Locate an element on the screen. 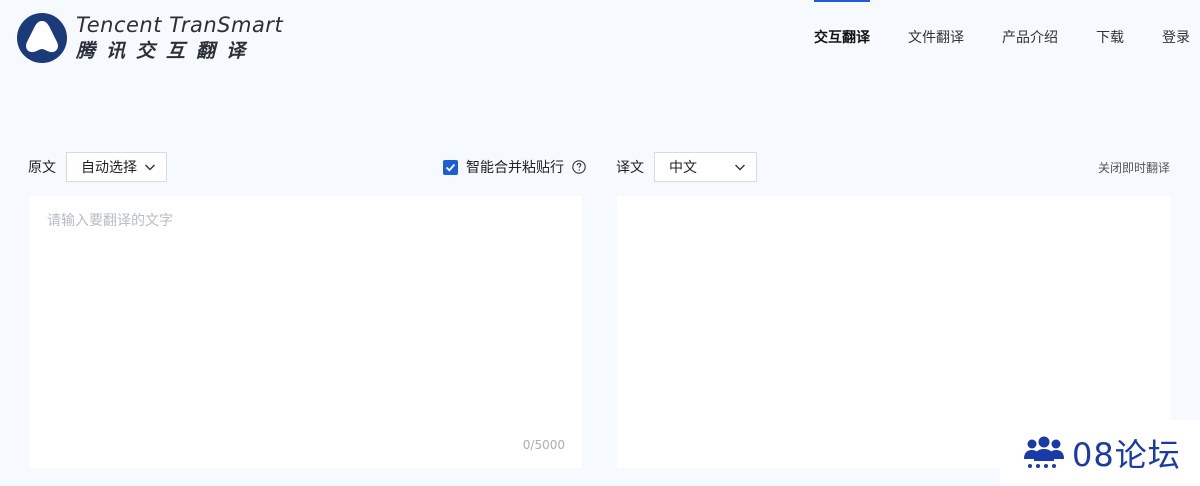 The width and height of the screenshot is (1200, 486). brand-name-en: Tencent TranSmart is located at coordinates (180, 25).